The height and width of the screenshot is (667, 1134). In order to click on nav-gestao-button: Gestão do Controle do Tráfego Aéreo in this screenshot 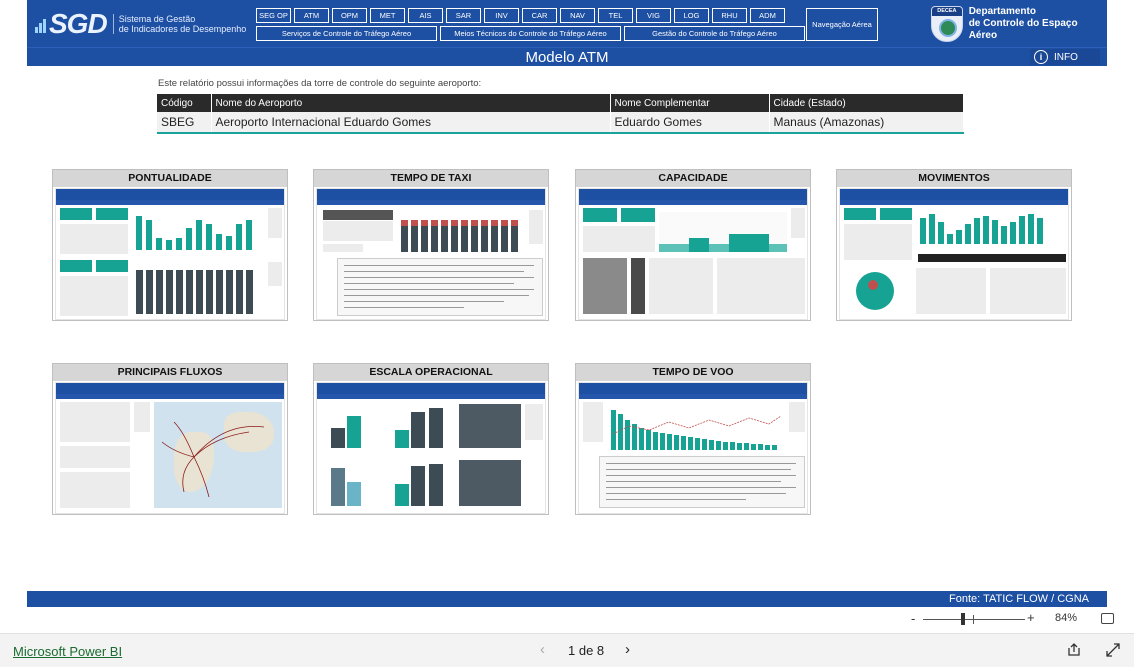, I will do `click(714, 33)`.